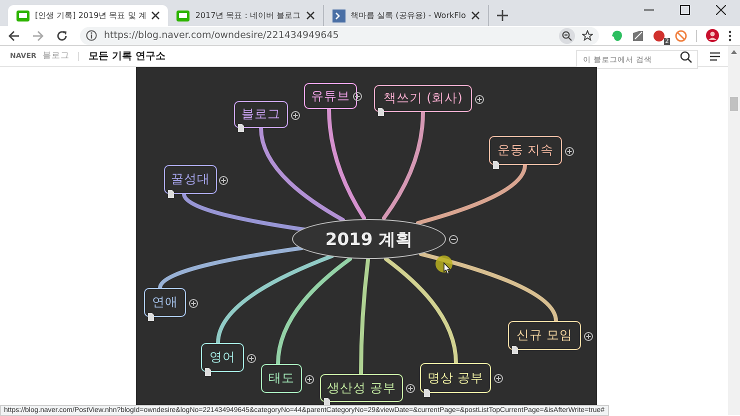  I want to click on collapse-icon, so click(453, 239).